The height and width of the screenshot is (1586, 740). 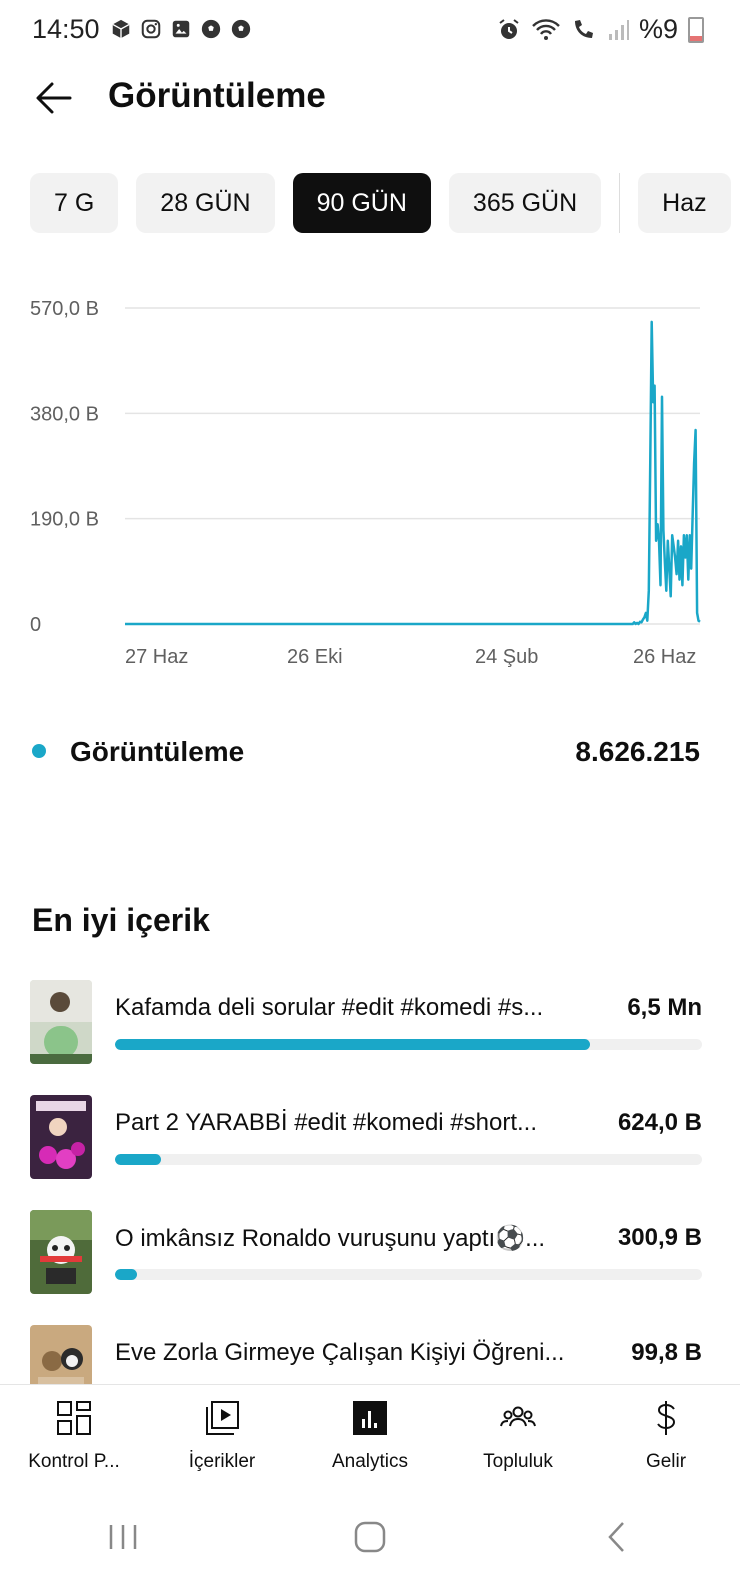 I want to click on nav-community-label: Topluluk, so click(x=518, y=1461).